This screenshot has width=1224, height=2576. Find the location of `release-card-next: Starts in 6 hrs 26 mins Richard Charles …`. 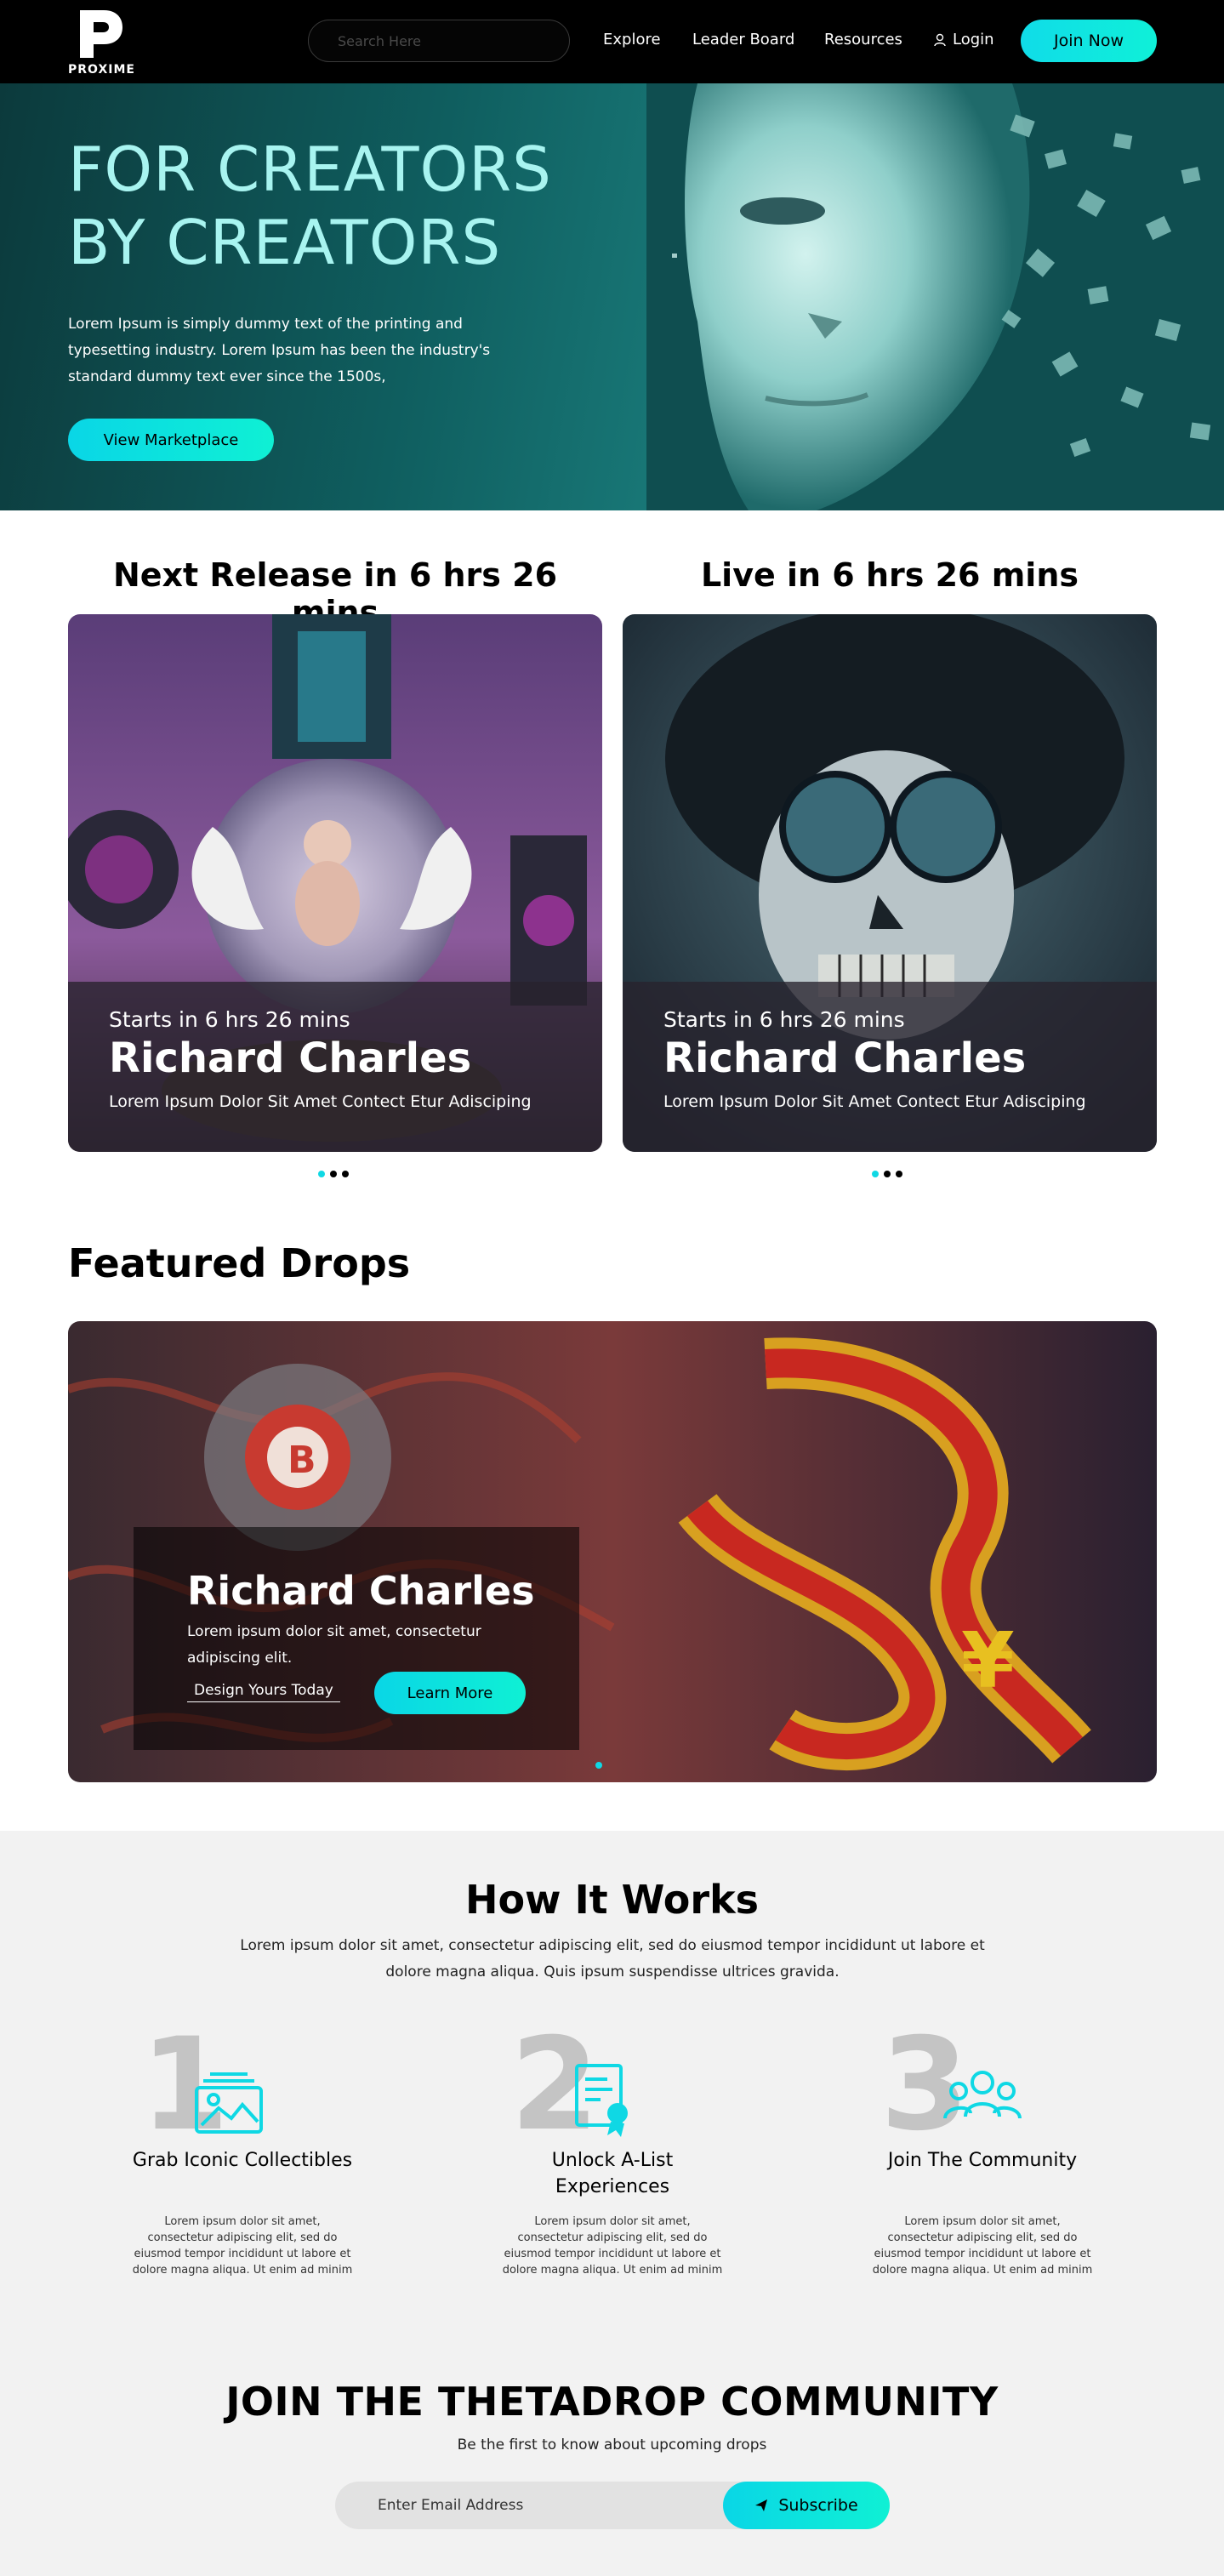

release-card-next: Starts in 6 hrs 26 mins Richard Charles … is located at coordinates (335, 883).